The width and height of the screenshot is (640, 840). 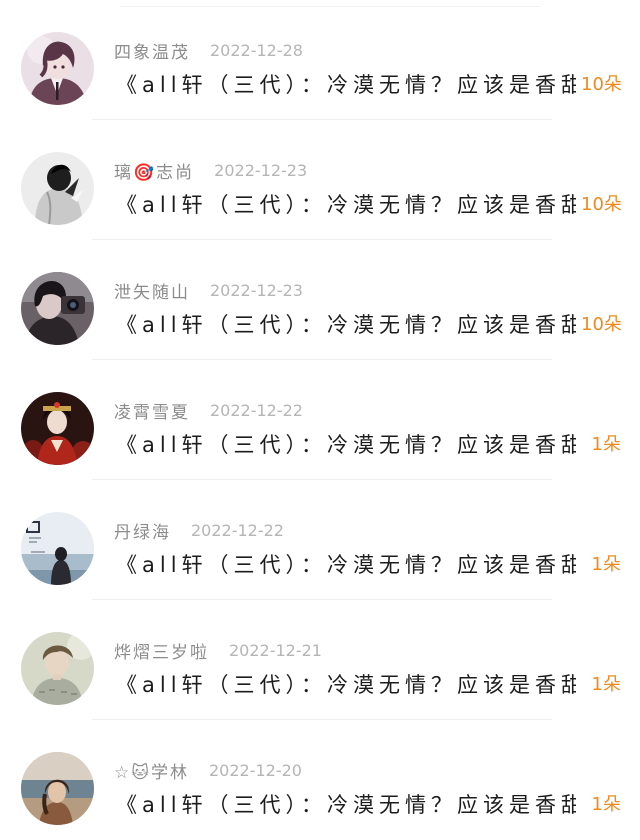 I want to click on entry-meta: ☆🐱学林 2022-12-20, so click(x=208, y=770).